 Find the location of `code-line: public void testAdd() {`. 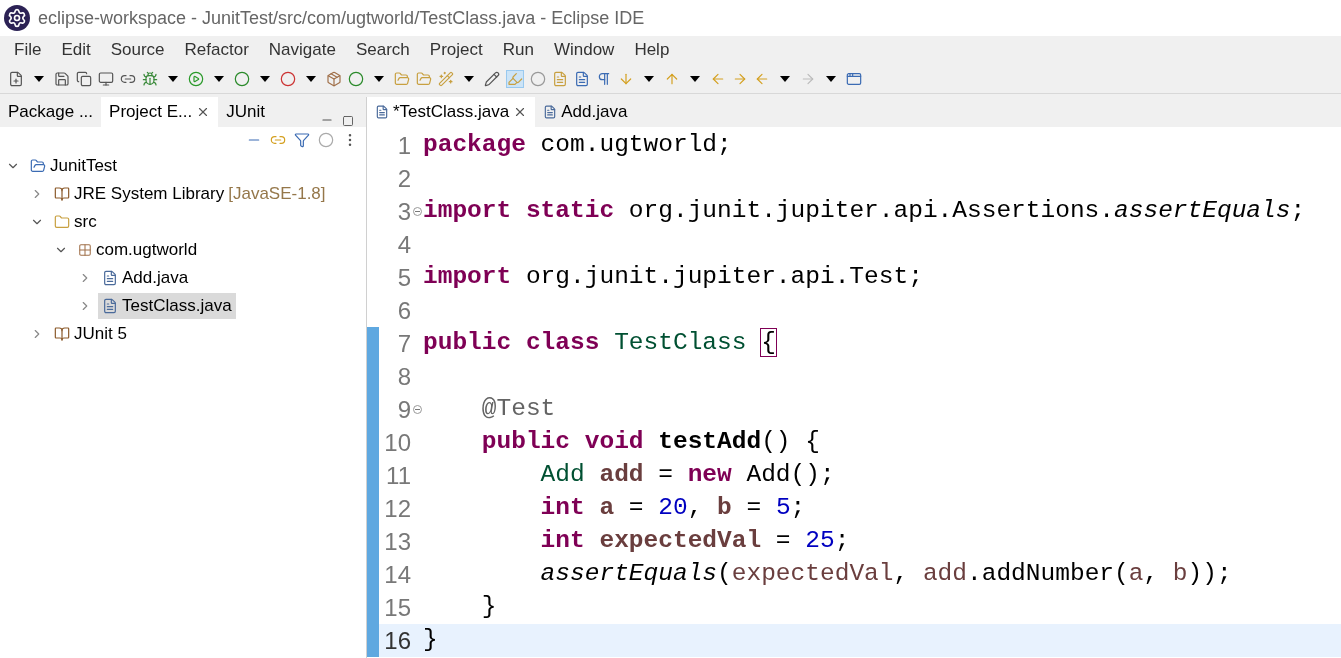

code-line: public void testAdd() { is located at coordinates (650, 442).